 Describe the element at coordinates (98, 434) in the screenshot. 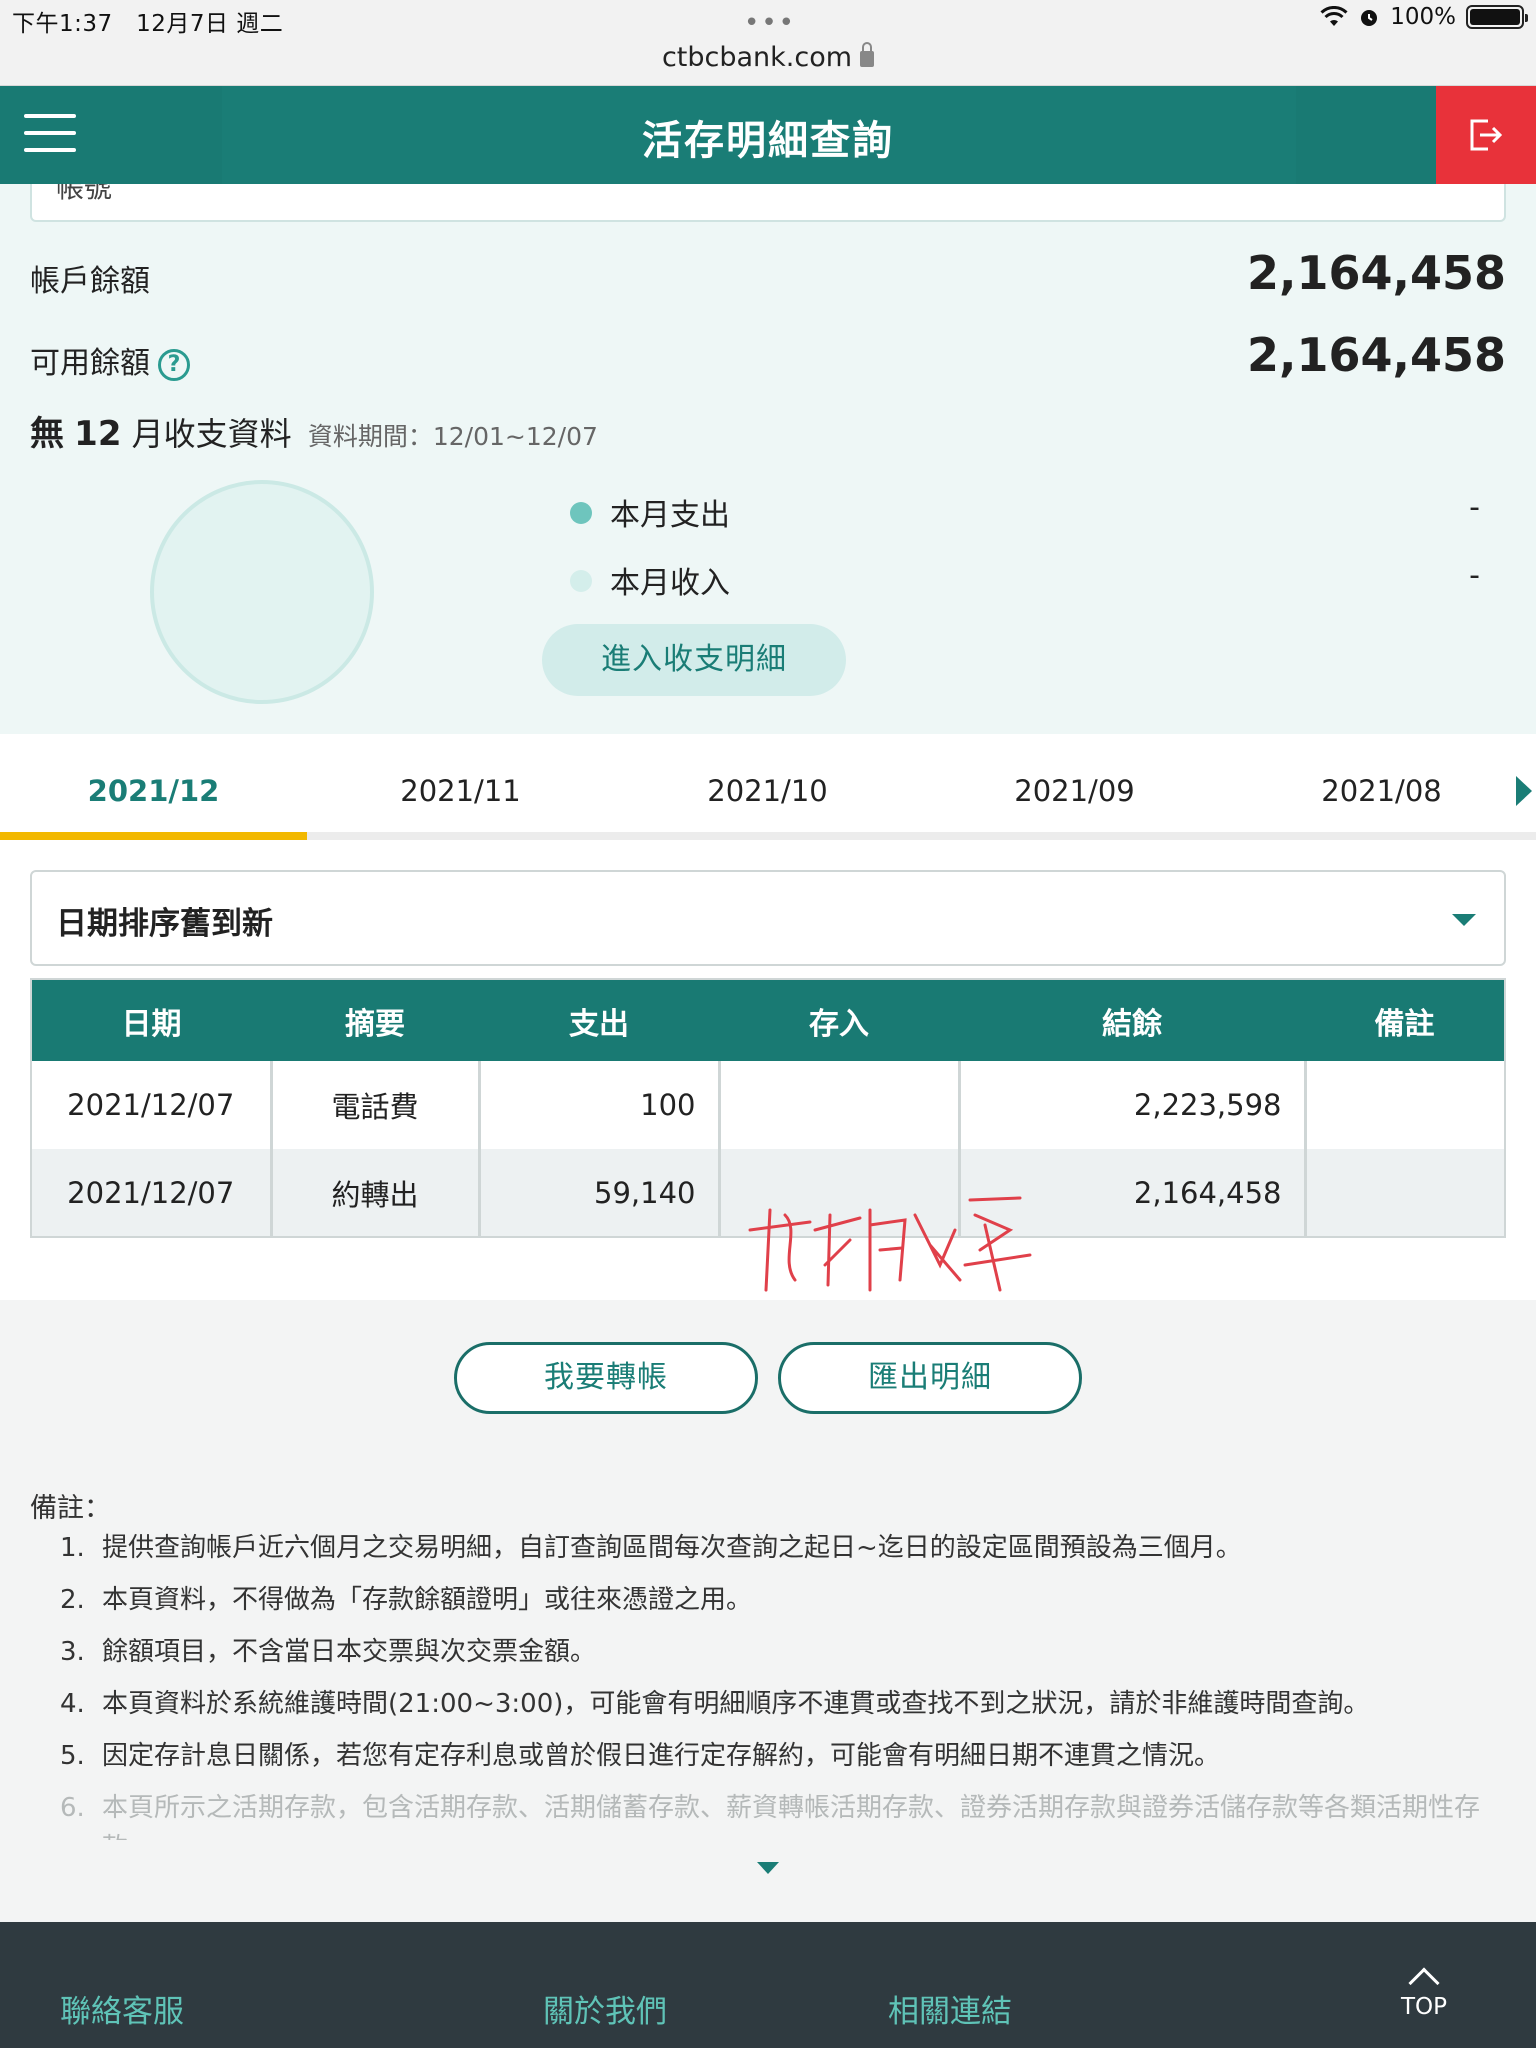

I see `month-number: 12` at that location.